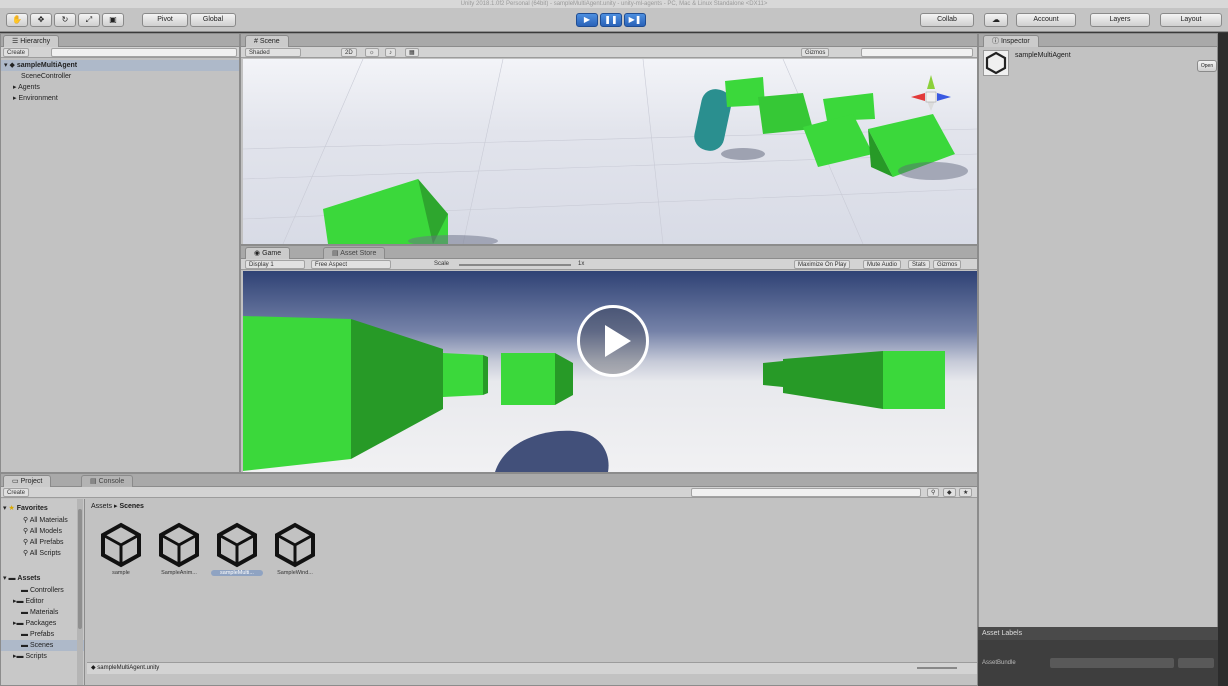 This screenshot has height=686, width=1228. What do you see at coordinates (89, 20) in the screenshot?
I see `scale-tool-button: ⤢` at bounding box center [89, 20].